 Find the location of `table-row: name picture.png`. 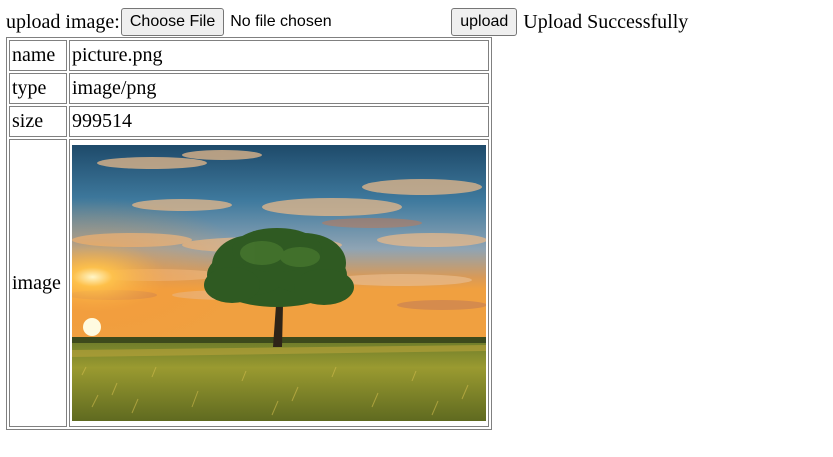

table-row: name picture.png is located at coordinates (249, 55).